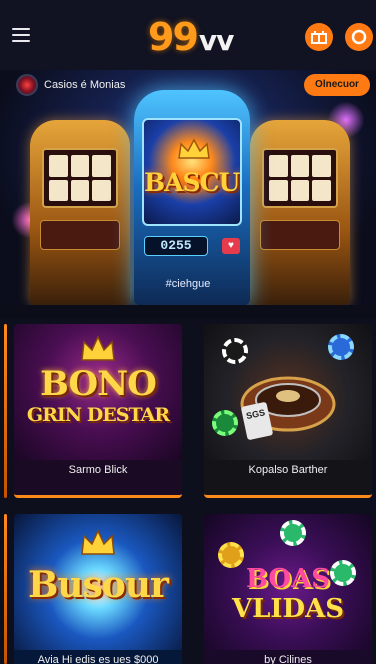 The height and width of the screenshot is (664, 376). Describe the element at coordinates (85, 85) in the screenshot. I see `site-label: Casios é Monias` at that location.